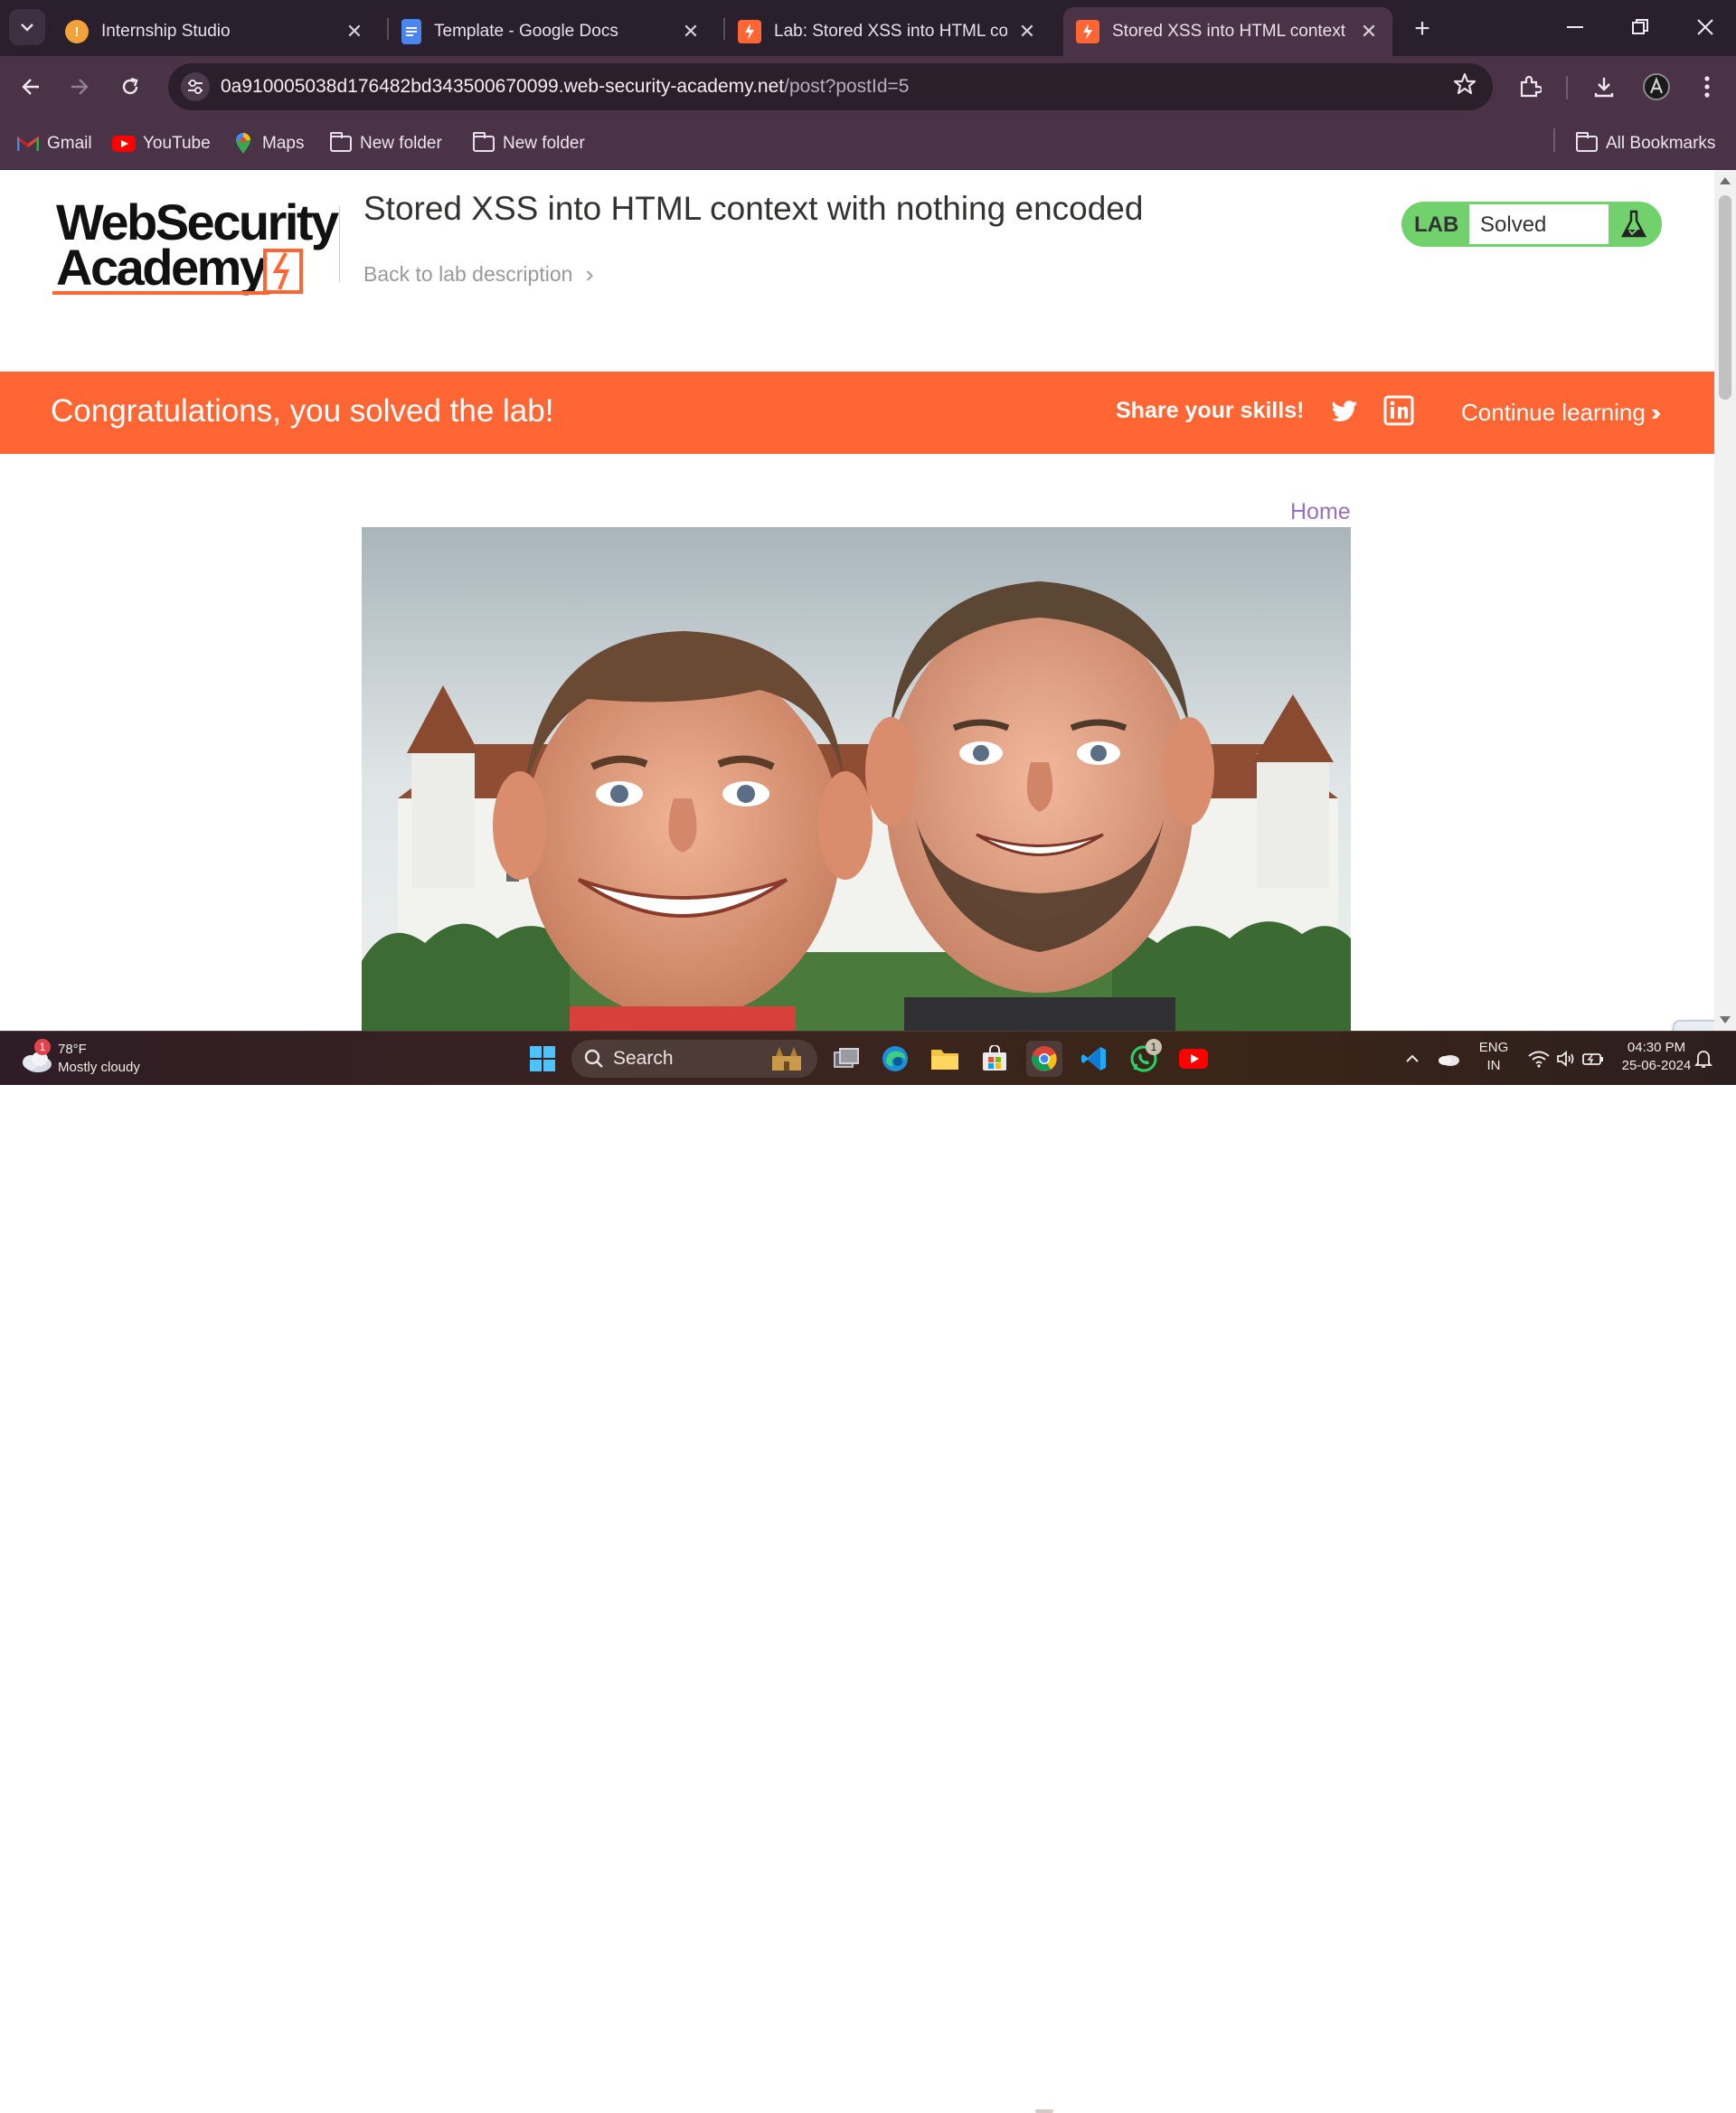 The image size is (1736, 2113). Describe the element at coordinates (1422, 29) in the screenshot. I see `new-tab-button: +` at that location.